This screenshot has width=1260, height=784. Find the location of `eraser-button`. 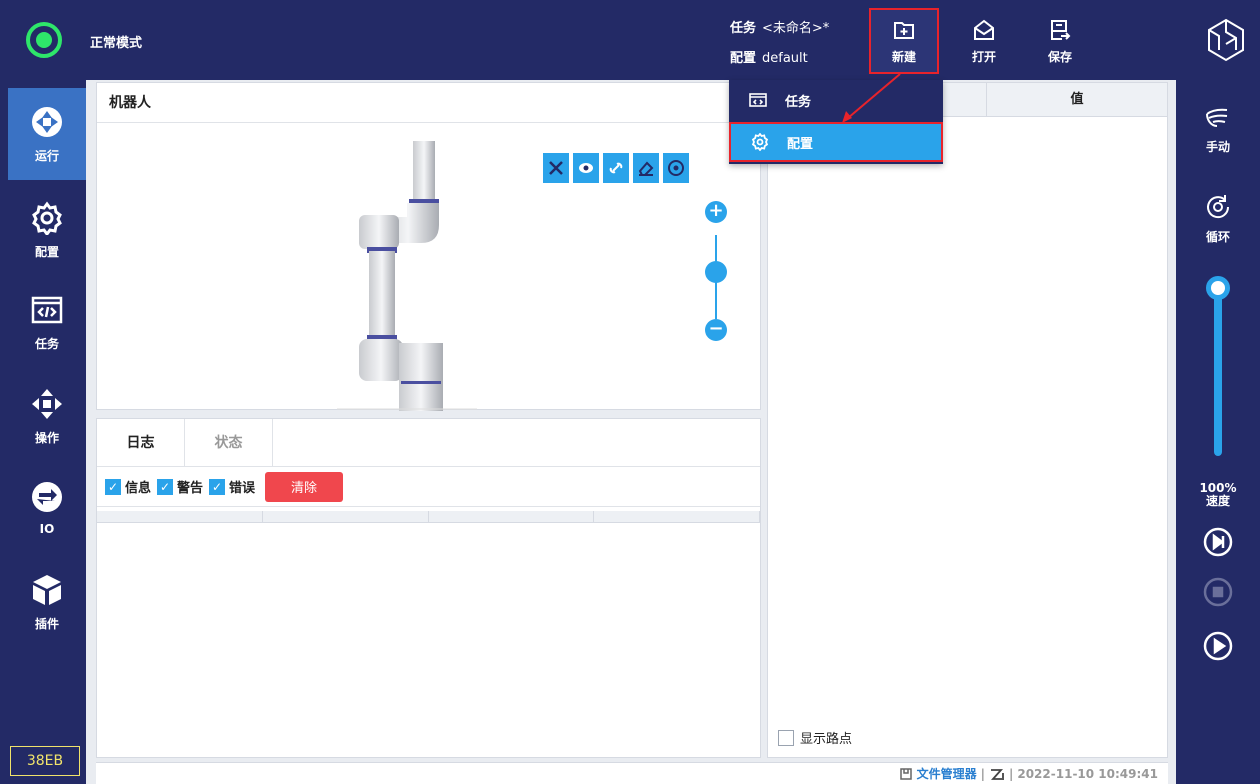

eraser-button is located at coordinates (646, 168).